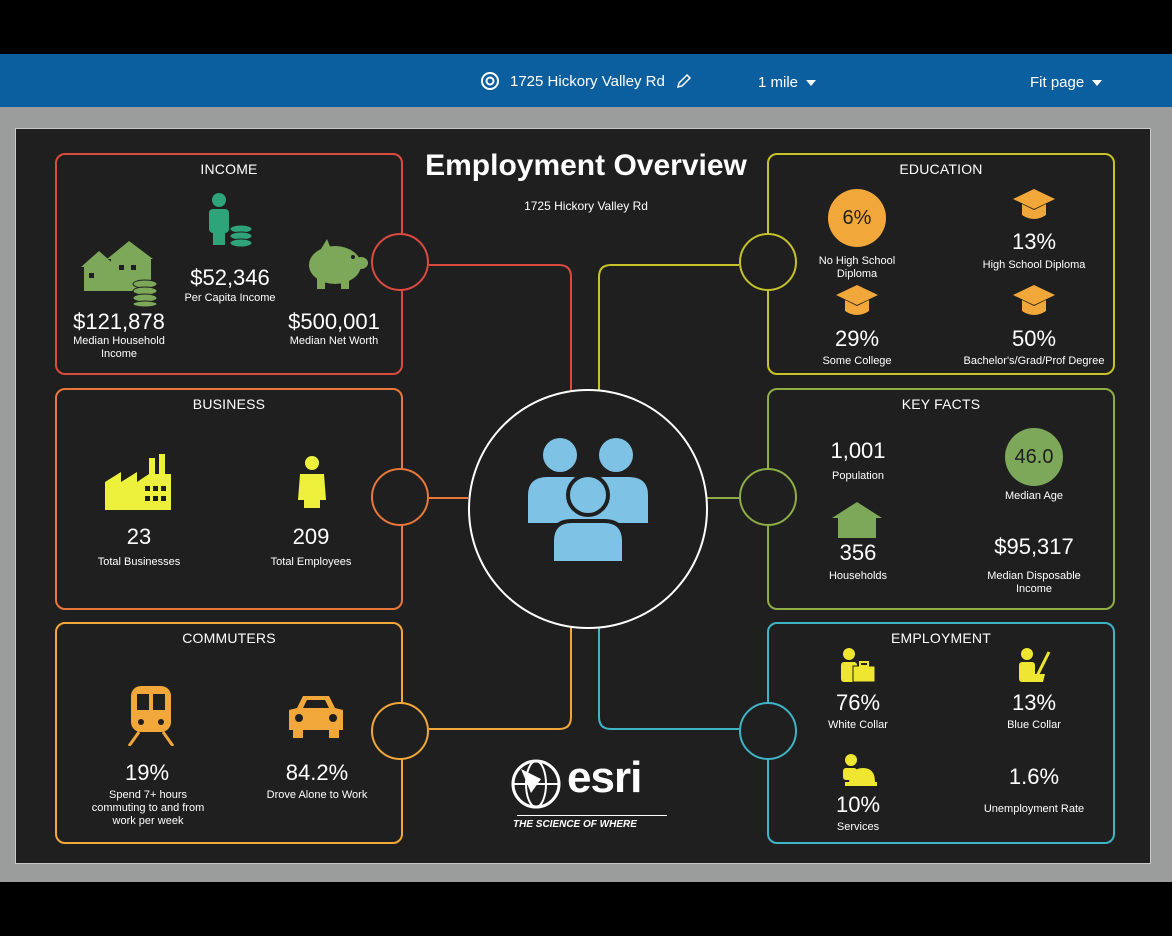 This screenshot has width=1172, height=936. I want to click on services-value: 10%, so click(858, 804).